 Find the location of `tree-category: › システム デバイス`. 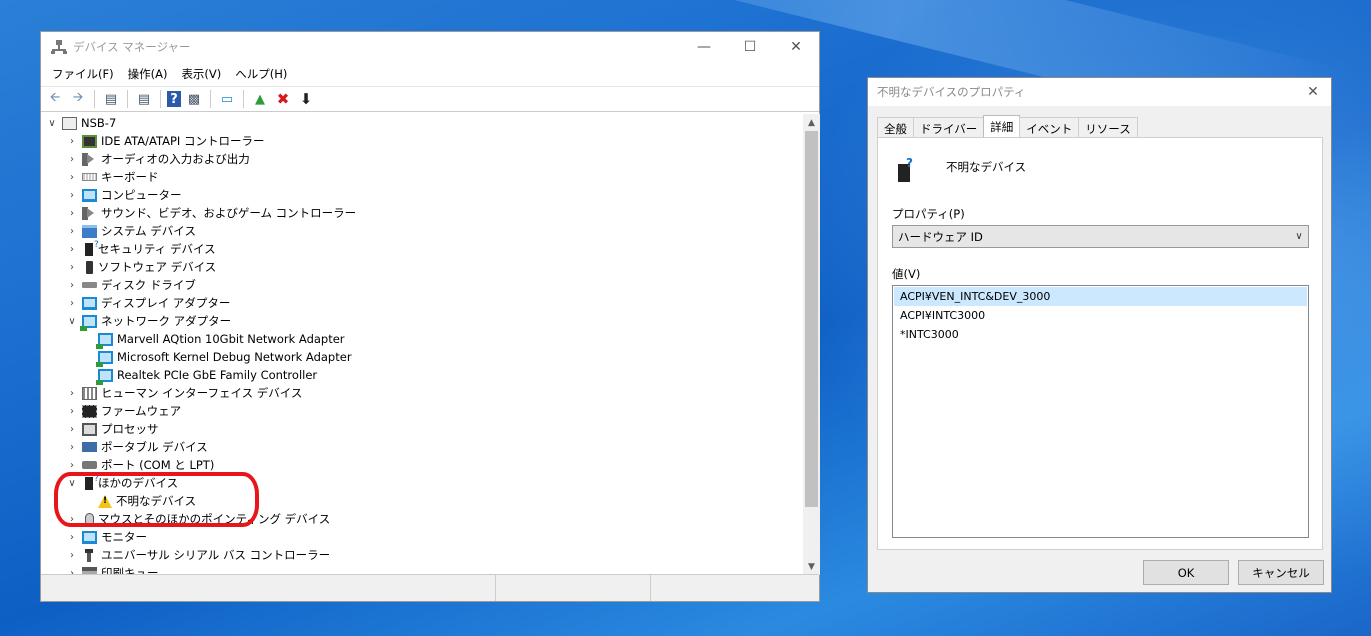

tree-category: › システム デバイス is located at coordinates (422, 231).